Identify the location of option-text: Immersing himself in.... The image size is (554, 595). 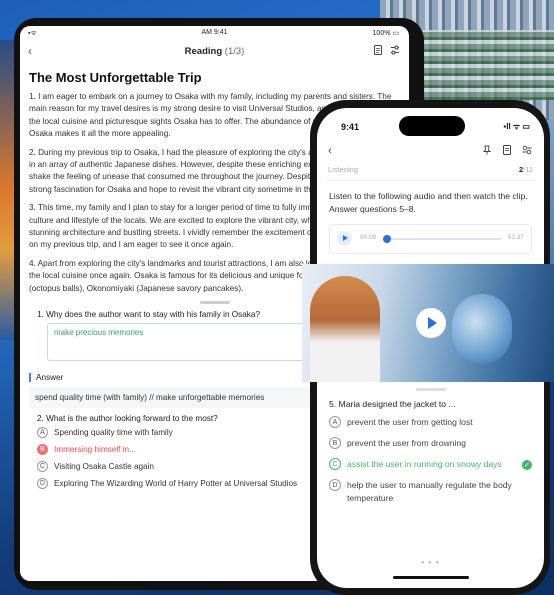
(95, 450).